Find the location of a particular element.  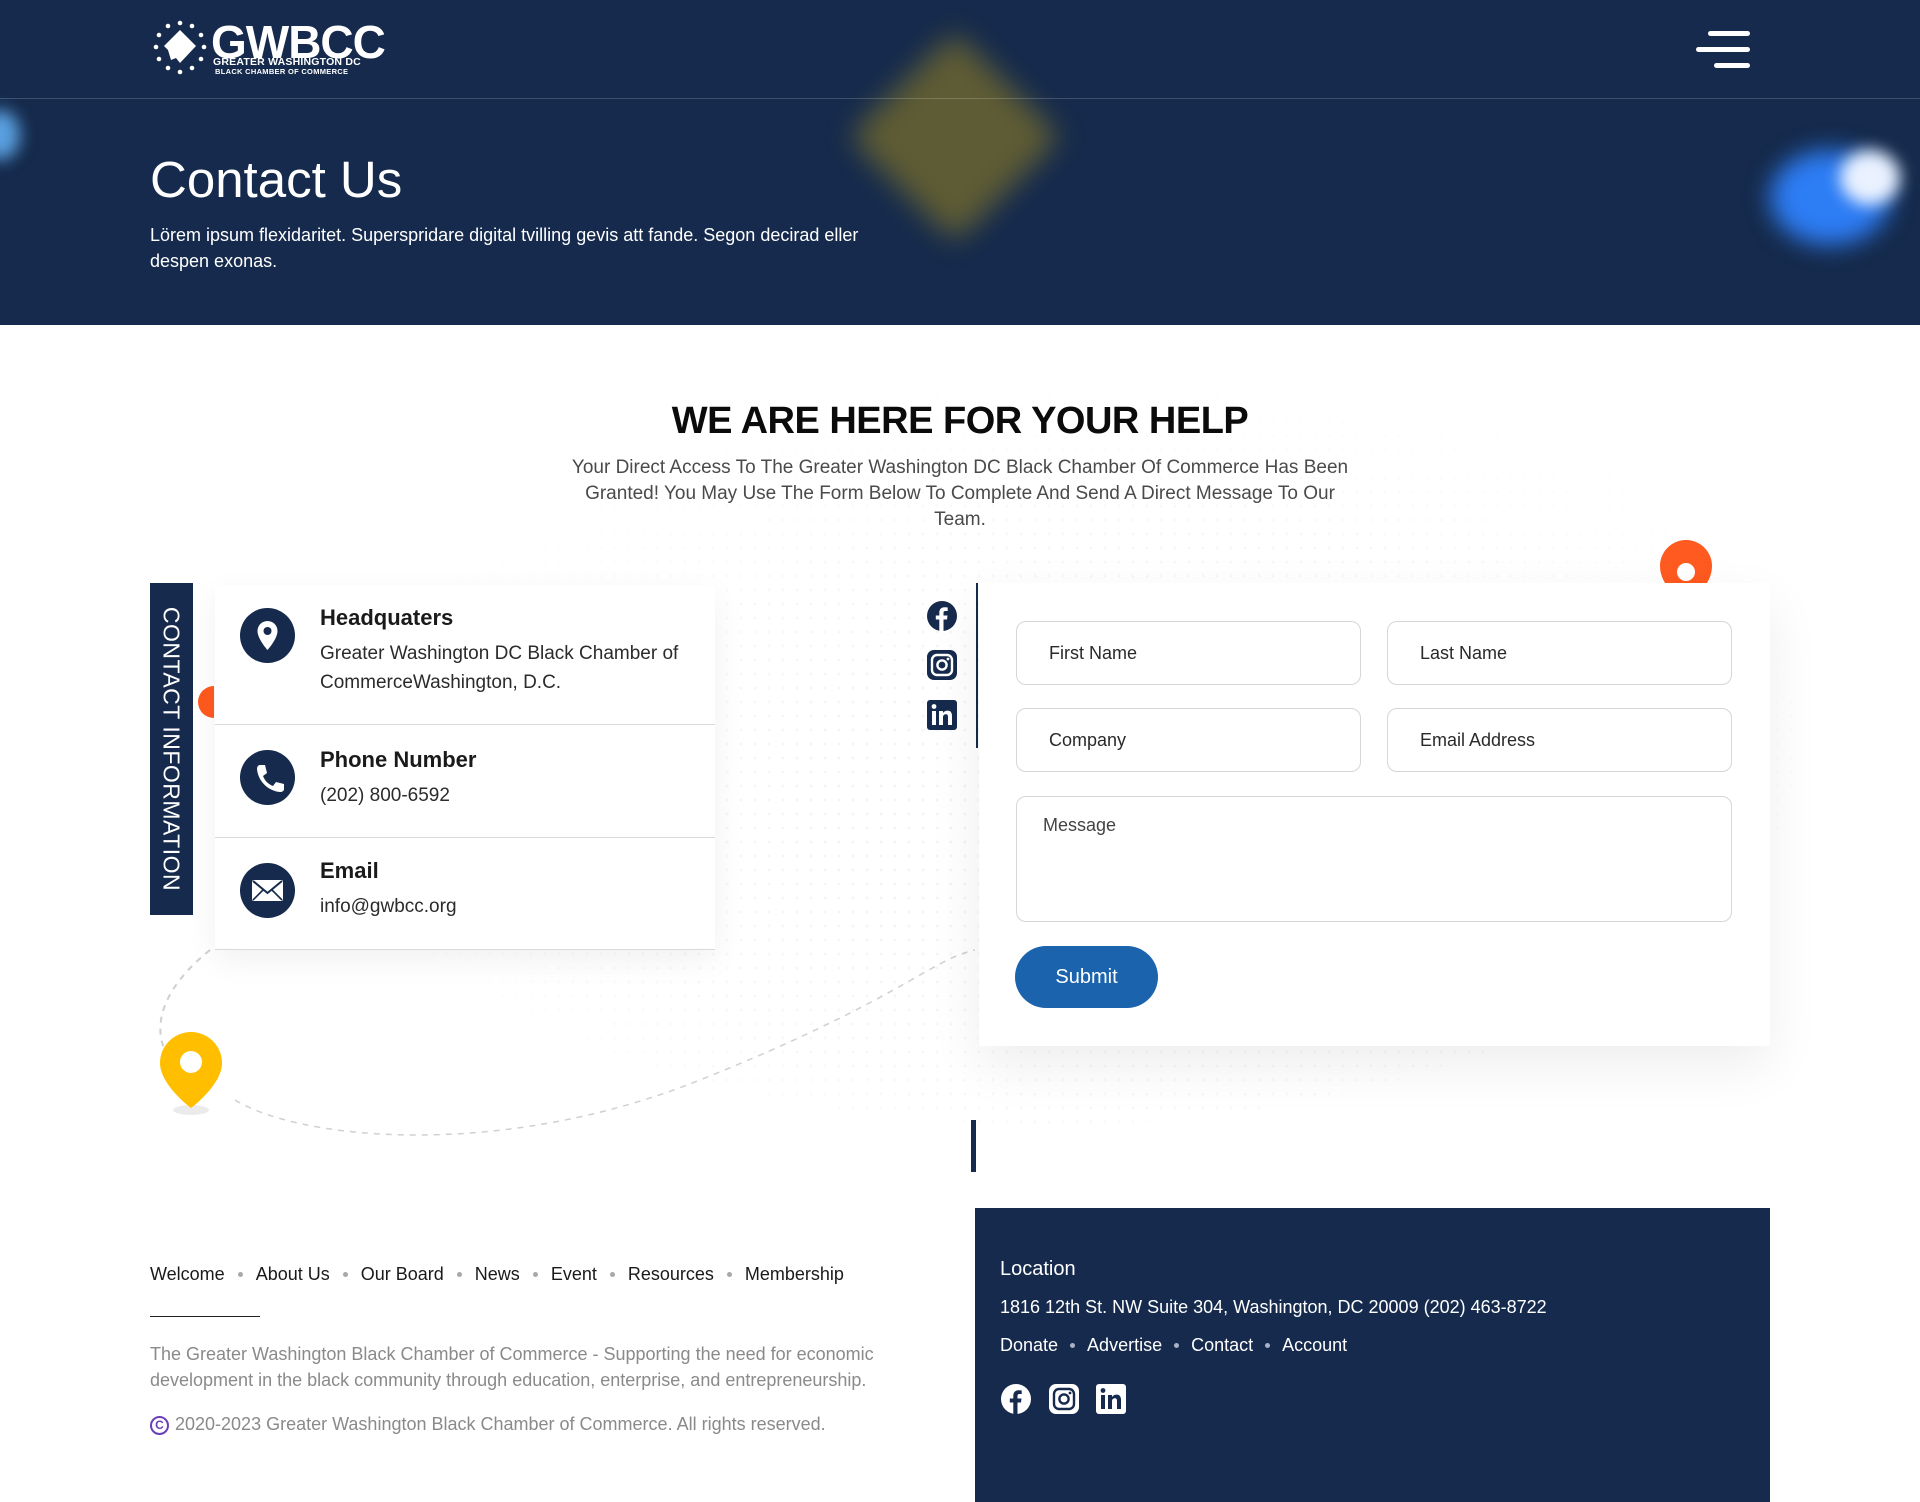

footer-link-about-us: About Us is located at coordinates (293, 1274).